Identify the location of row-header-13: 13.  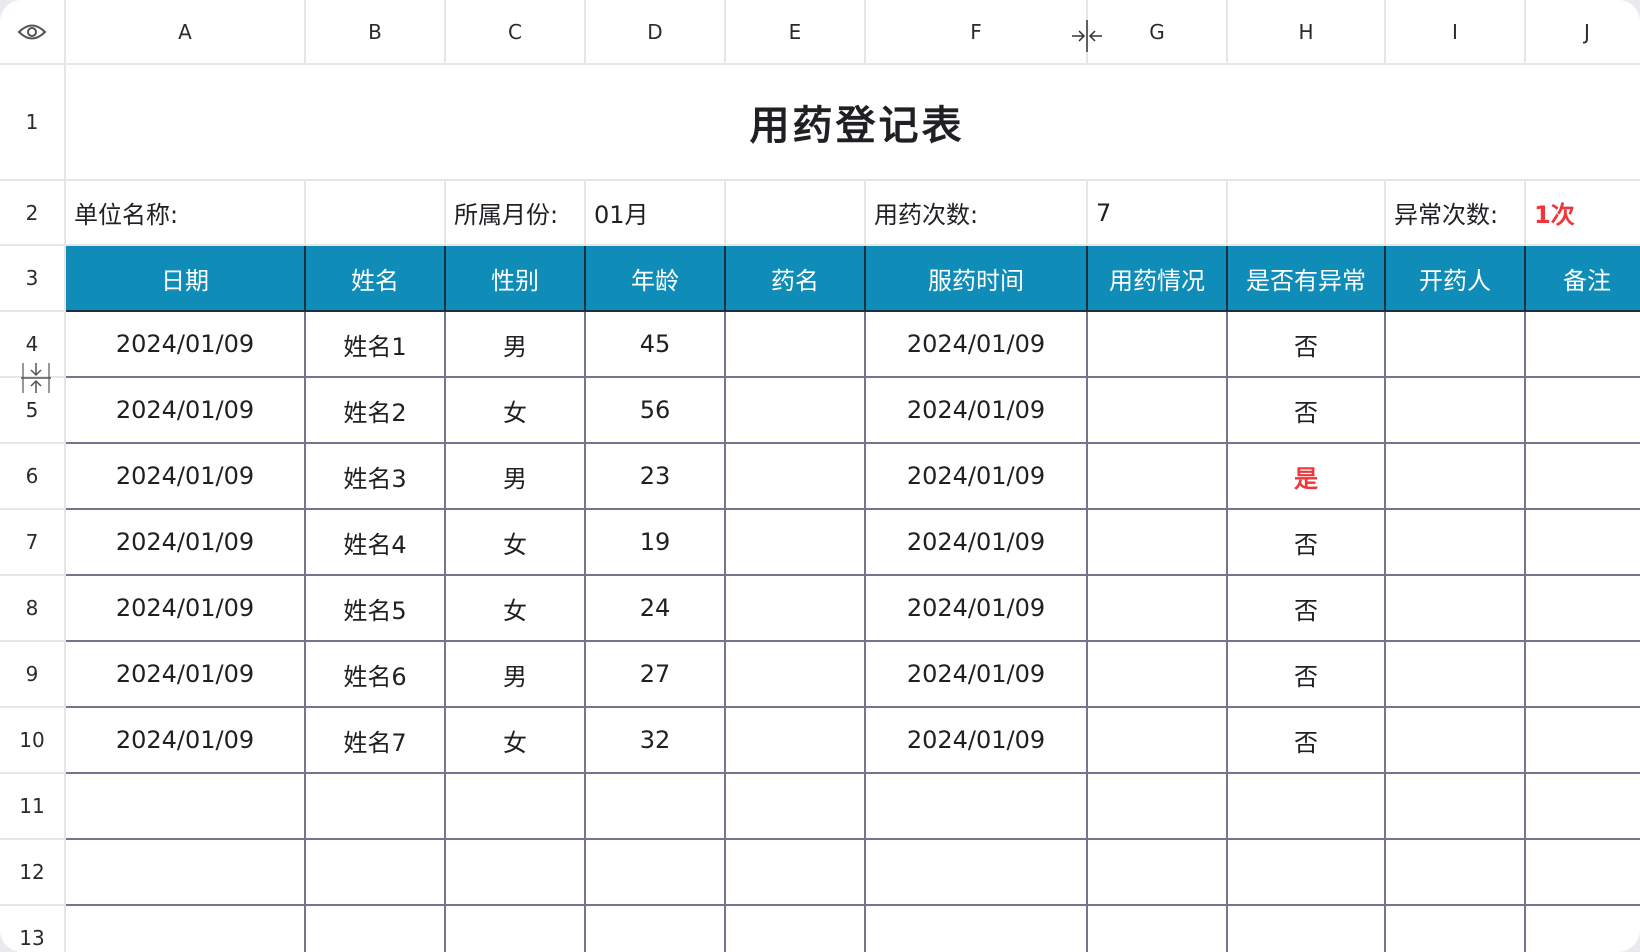
(33, 929).